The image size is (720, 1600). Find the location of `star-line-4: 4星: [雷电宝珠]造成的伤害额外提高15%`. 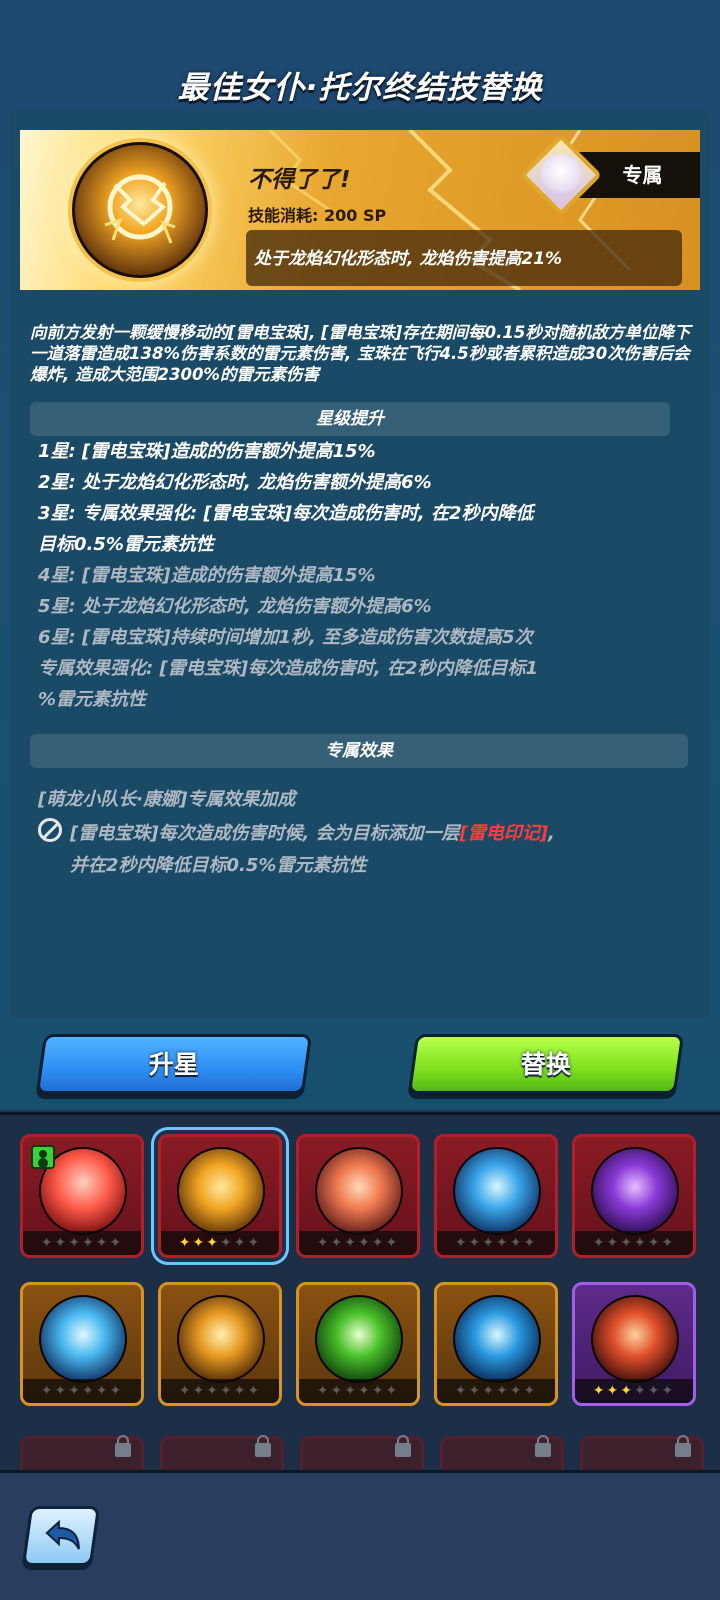

star-line-4: 4星: [雷电宝珠]造成的伤害额外提高15% is located at coordinates (207, 575).